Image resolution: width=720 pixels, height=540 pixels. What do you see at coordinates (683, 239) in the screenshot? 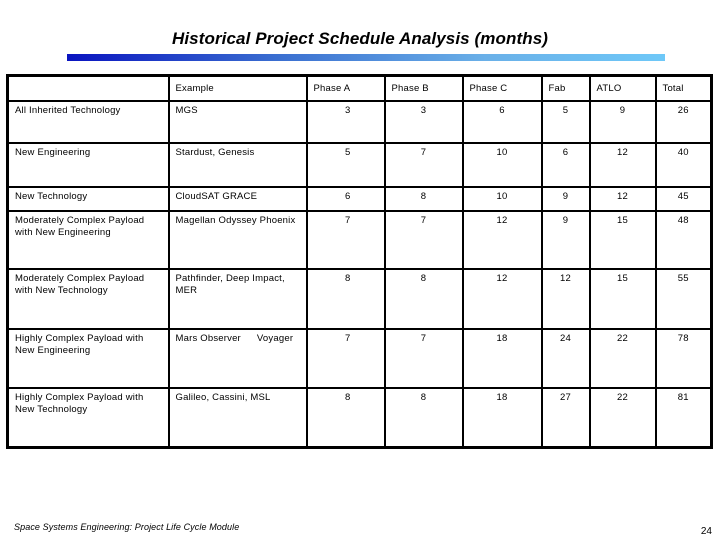
I see `cell-total: 48` at bounding box center [683, 239].